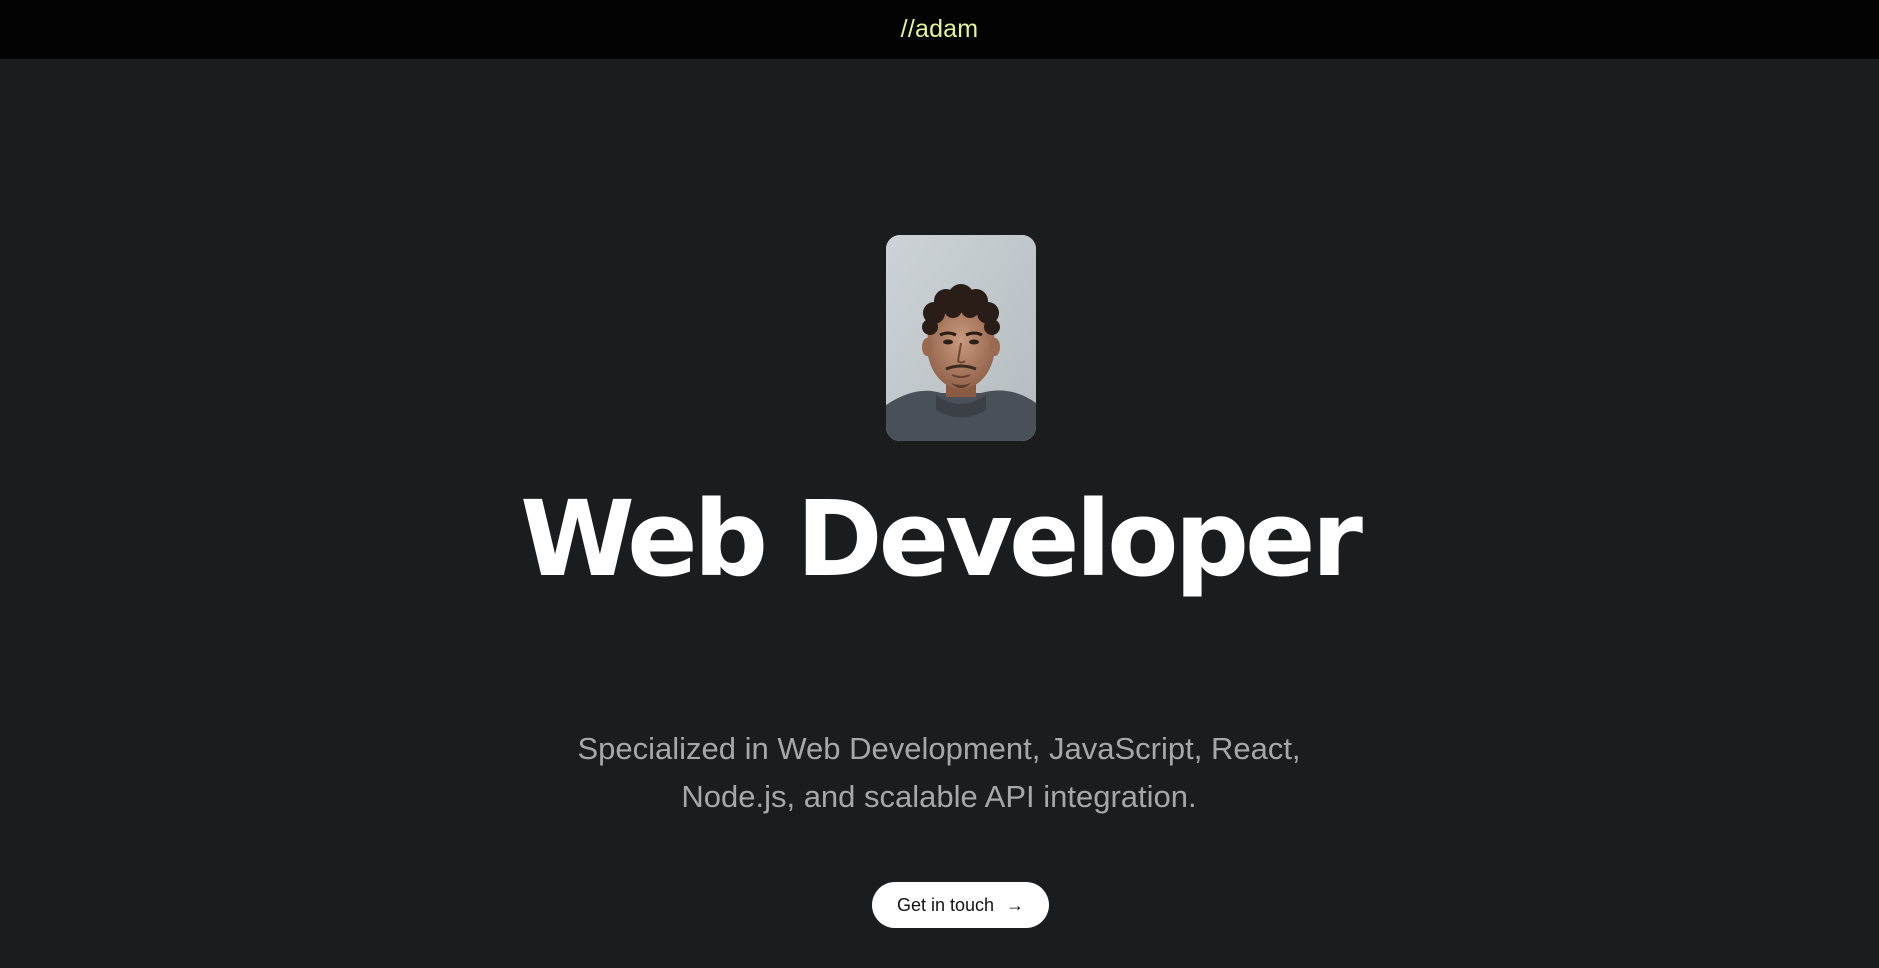  I want to click on top-nav-bar: //adam, so click(939, 29).